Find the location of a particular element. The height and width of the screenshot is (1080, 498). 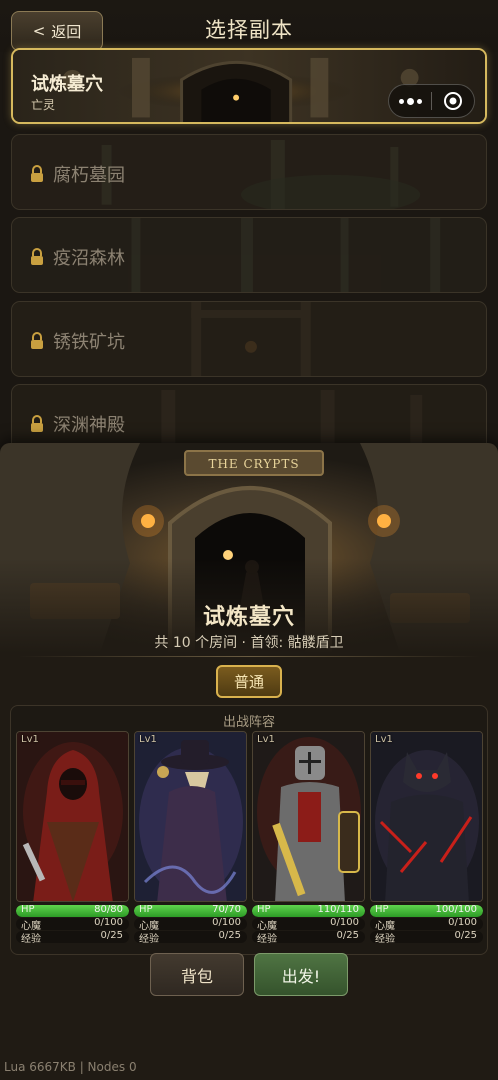

difficulty-button: 普通 is located at coordinates (249, 681).